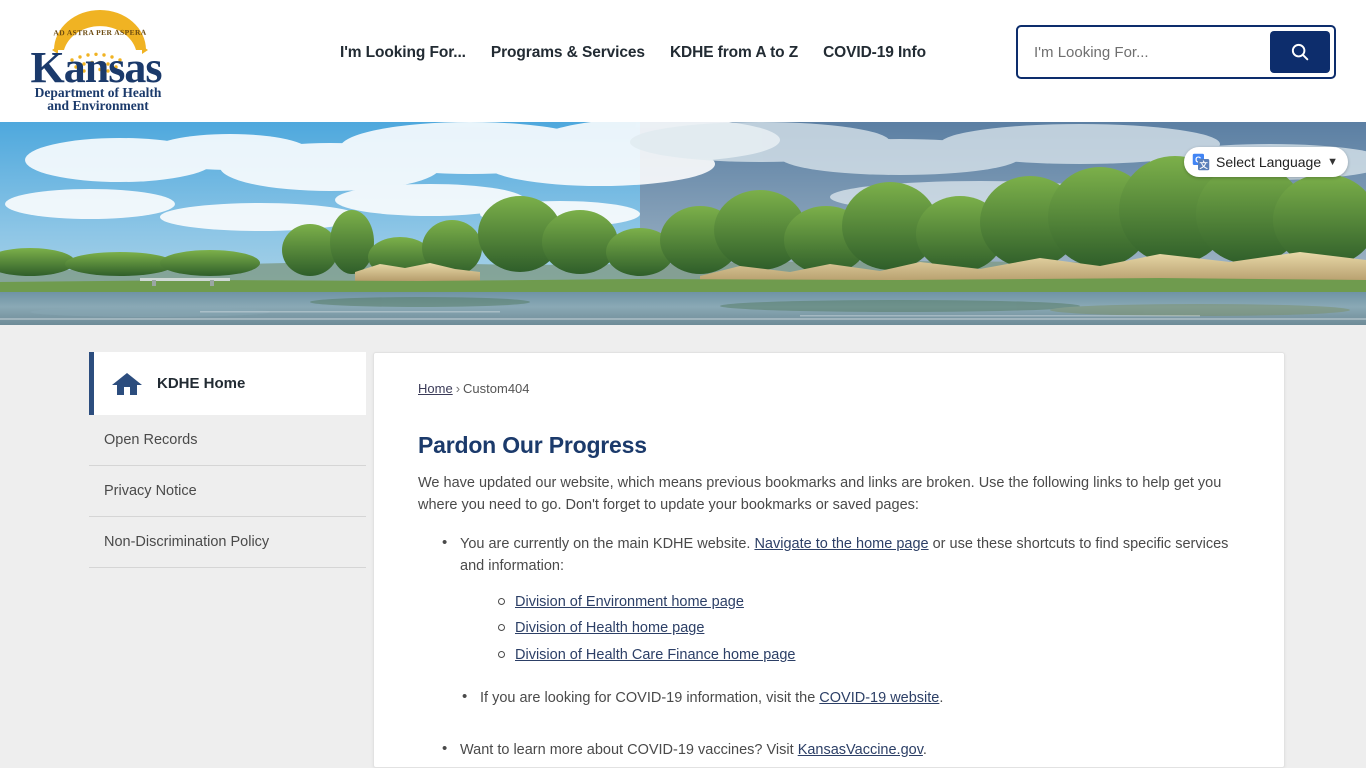 The width and height of the screenshot is (1366, 768). I want to click on search-icon, so click(1300, 52).